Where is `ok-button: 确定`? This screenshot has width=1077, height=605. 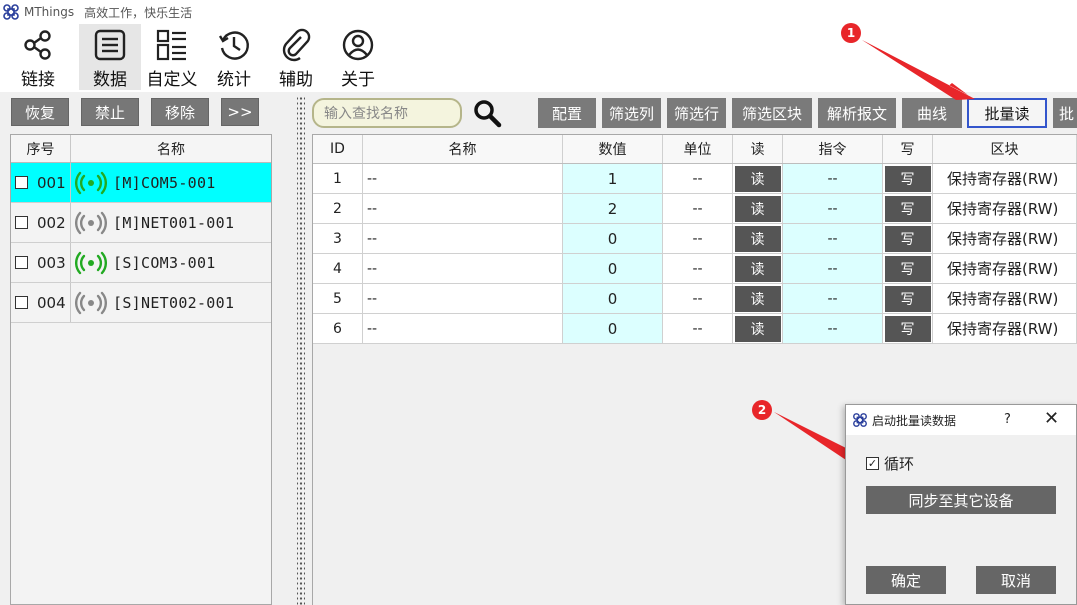 ok-button: 确定 is located at coordinates (906, 580).